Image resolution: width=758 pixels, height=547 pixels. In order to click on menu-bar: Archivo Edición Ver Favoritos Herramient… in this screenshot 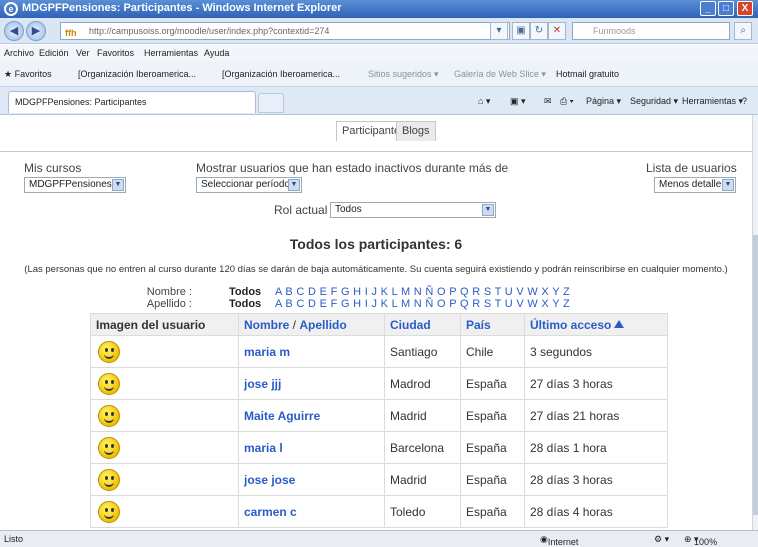, I will do `click(379, 53)`.